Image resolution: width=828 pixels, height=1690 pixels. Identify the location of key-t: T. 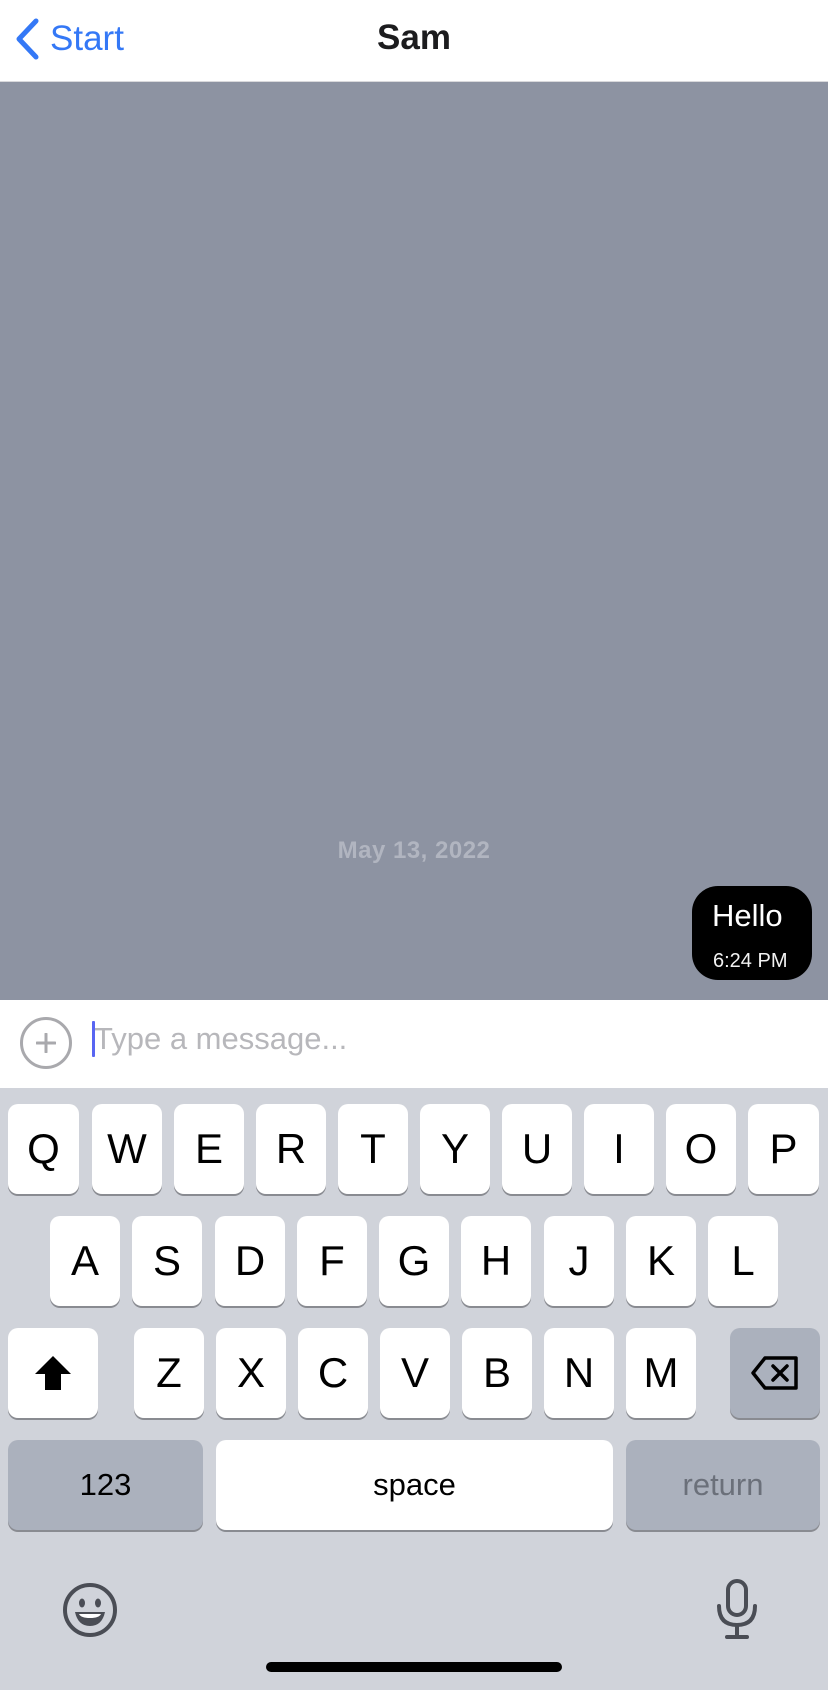
(373, 1149).